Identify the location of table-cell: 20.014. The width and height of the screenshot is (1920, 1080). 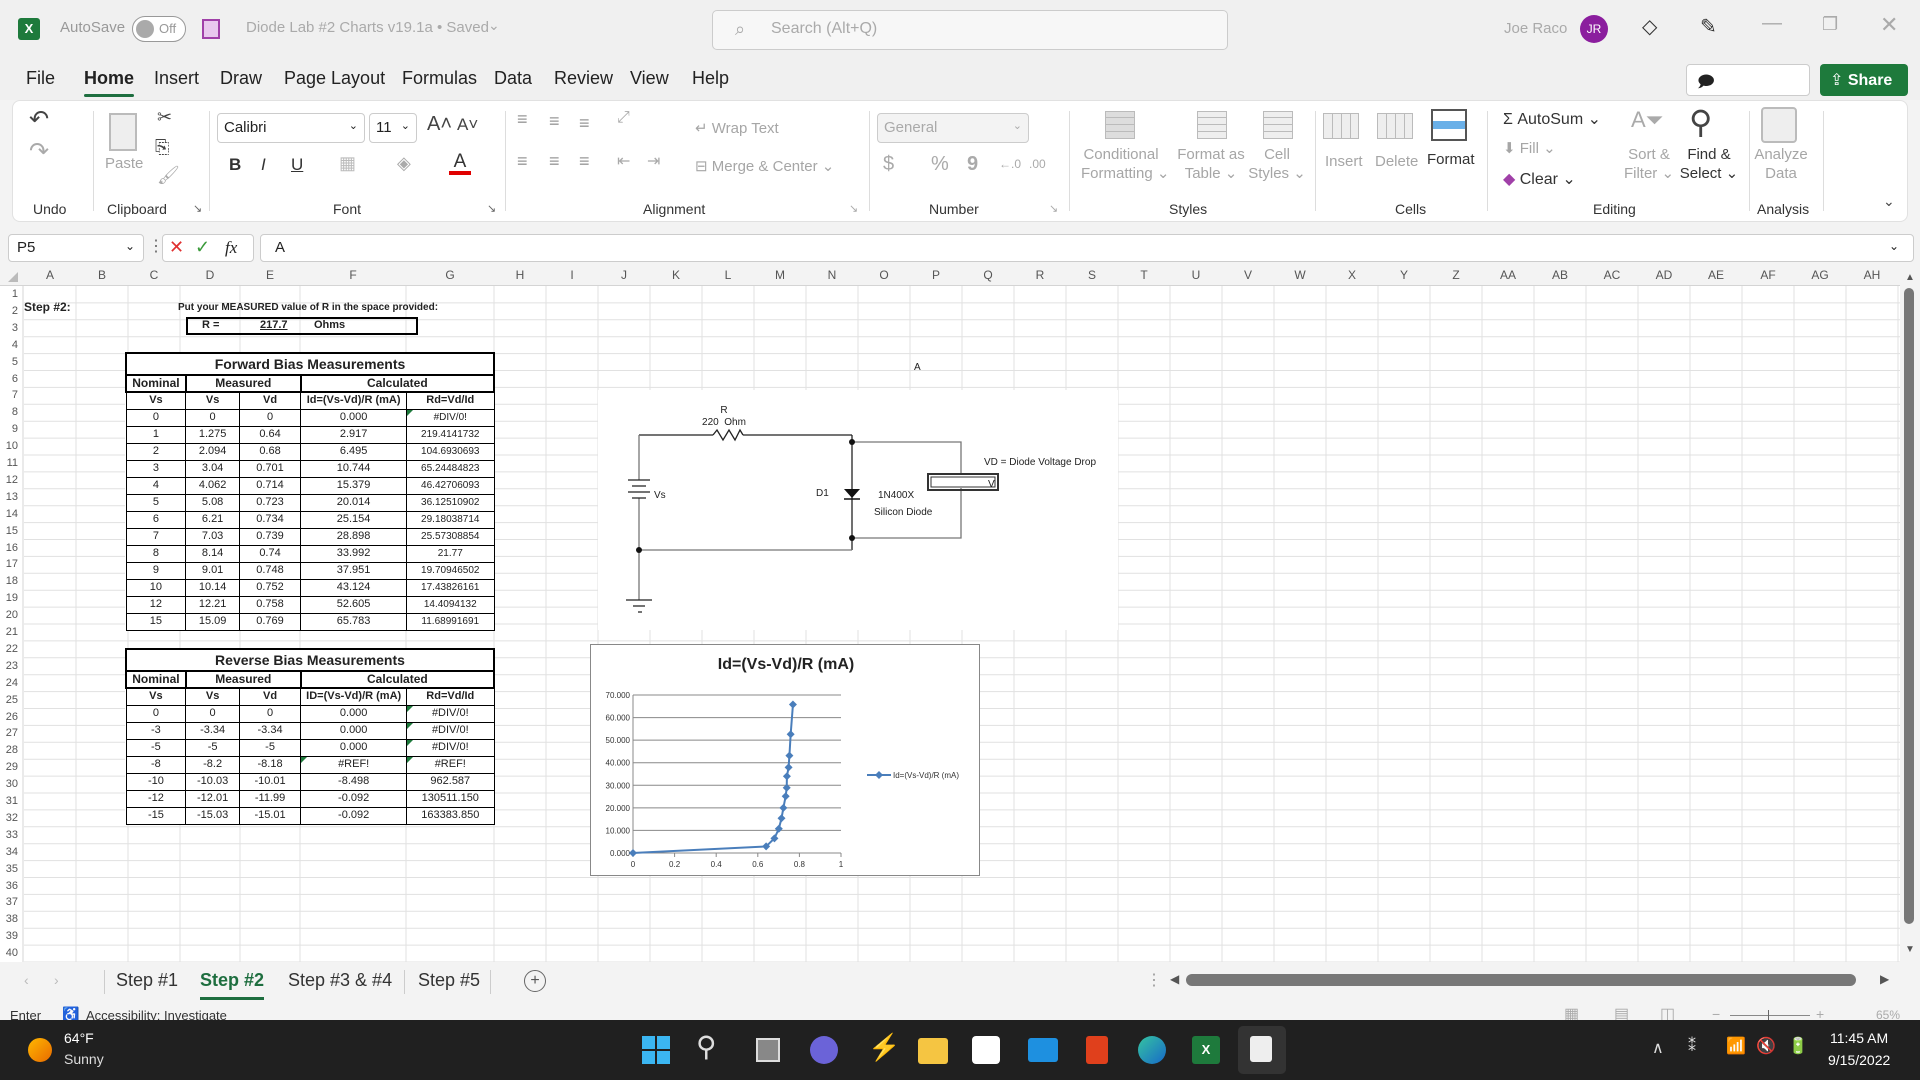
(354, 502).